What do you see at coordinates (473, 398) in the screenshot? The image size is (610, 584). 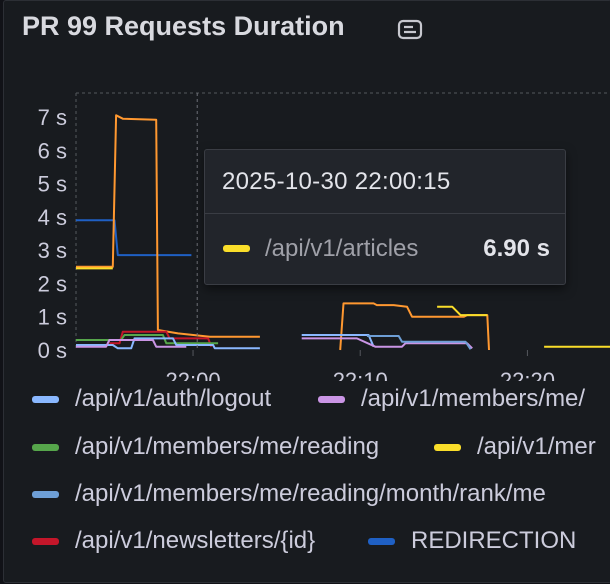 I see `legend-label: /api/v1/members/me/` at bounding box center [473, 398].